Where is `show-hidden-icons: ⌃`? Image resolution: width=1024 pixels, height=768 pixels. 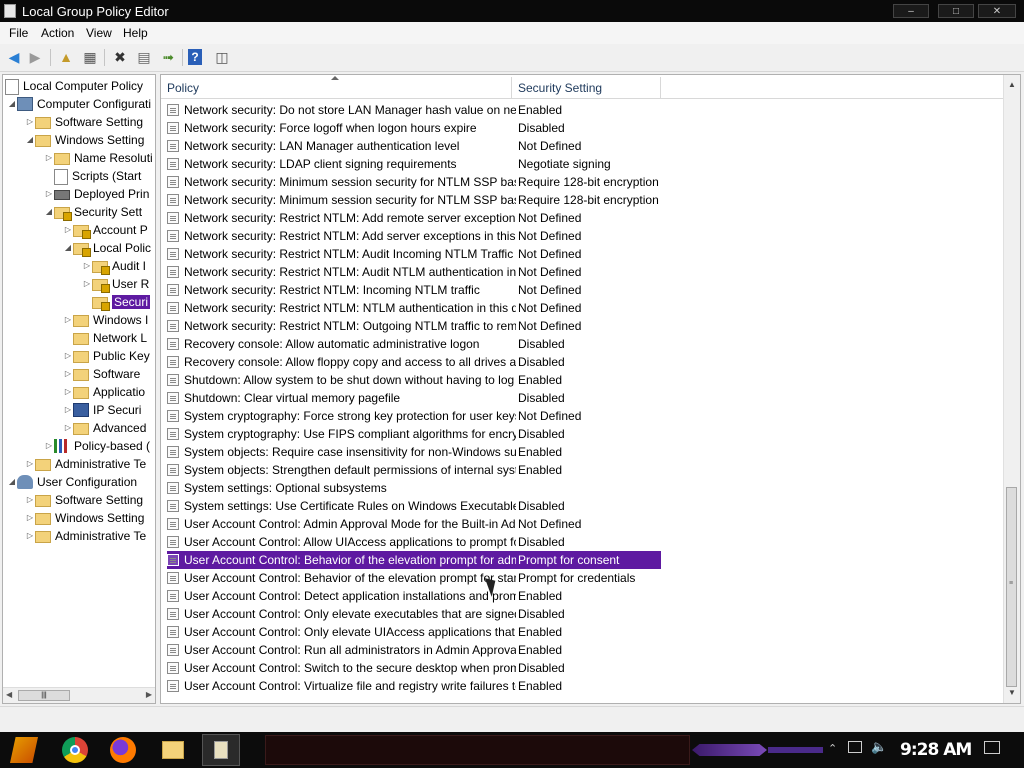
show-hidden-icons: ⌃ is located at coordinates (832, 748).